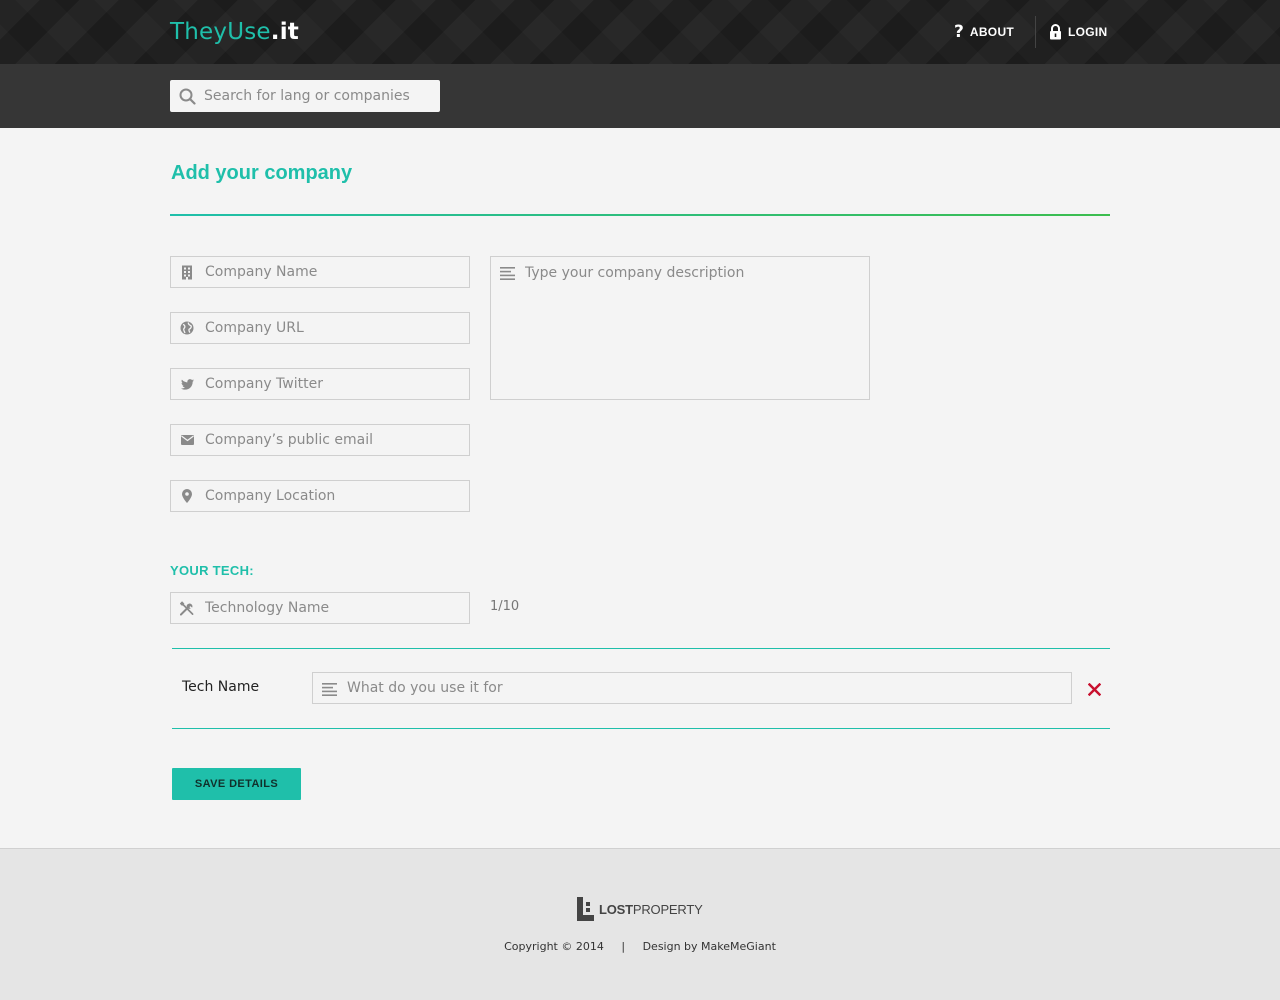  What do you see at coordinates (332, 384) in the screenshot?
I see `company-twitter-input` at bounding box center [332, 384].